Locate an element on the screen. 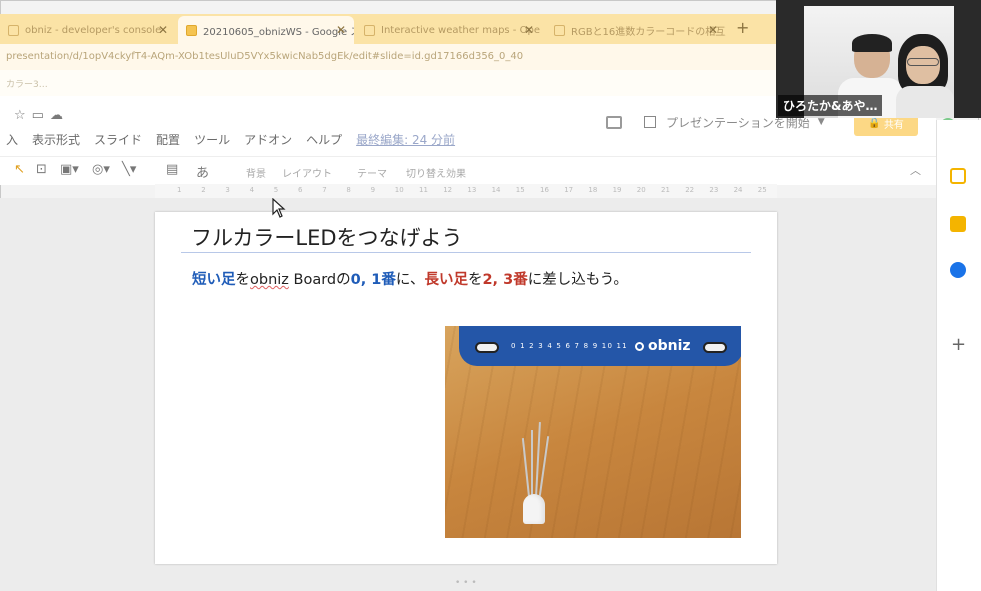  ruler-tick: 14 is located at coordinates (496, 190).